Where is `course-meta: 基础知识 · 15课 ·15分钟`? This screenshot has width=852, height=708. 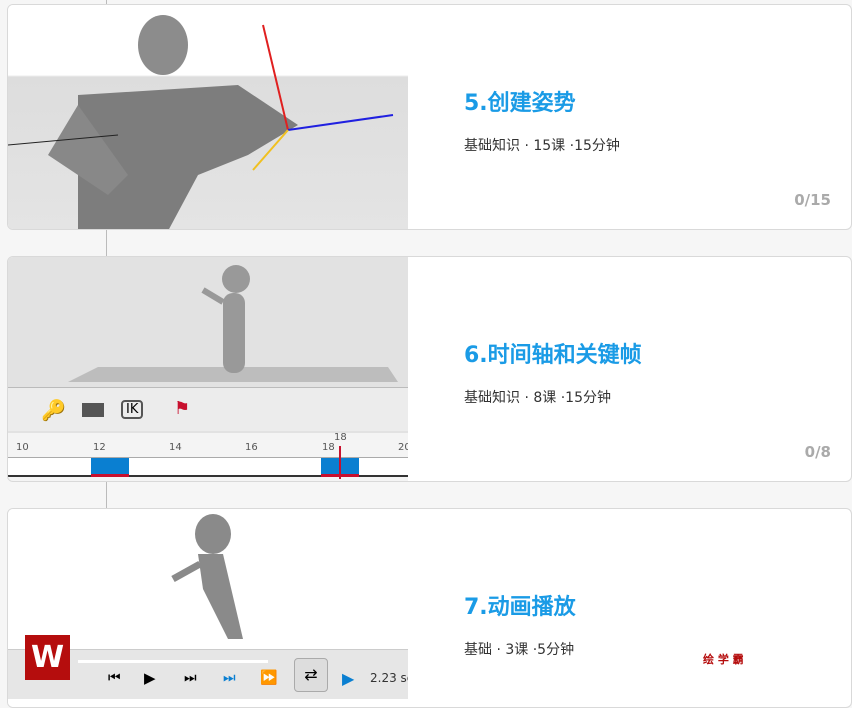
course-meta: 基础知识 · 15课 ·15分钟 is located at coordinates (542, 146).